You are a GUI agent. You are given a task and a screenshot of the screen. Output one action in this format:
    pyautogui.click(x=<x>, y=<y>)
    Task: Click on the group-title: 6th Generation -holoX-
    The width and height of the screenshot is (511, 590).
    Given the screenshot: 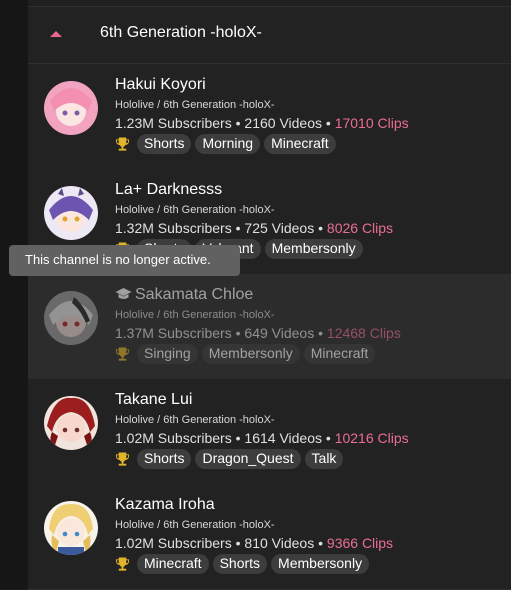 What is the action you would take?
    pyautogui.click(x=181, y=32)
    